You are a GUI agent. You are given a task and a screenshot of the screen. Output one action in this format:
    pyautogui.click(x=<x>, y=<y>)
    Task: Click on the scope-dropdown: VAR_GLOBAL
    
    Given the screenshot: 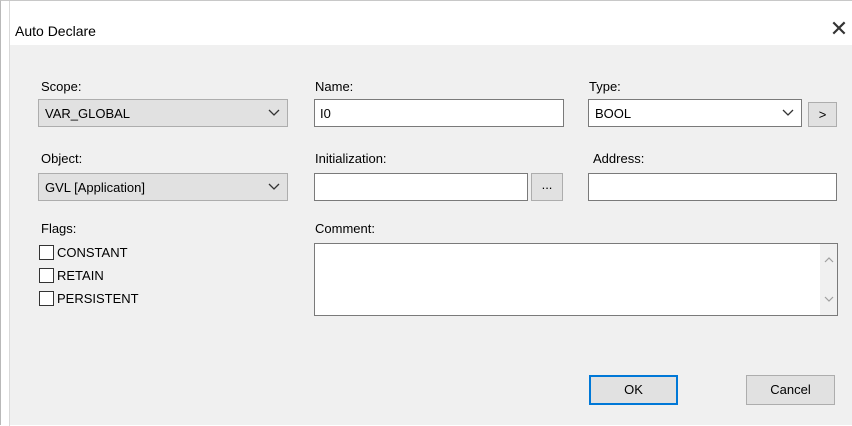 What is the action you would take?
    pyautogui.click(x=163, y=113)
    